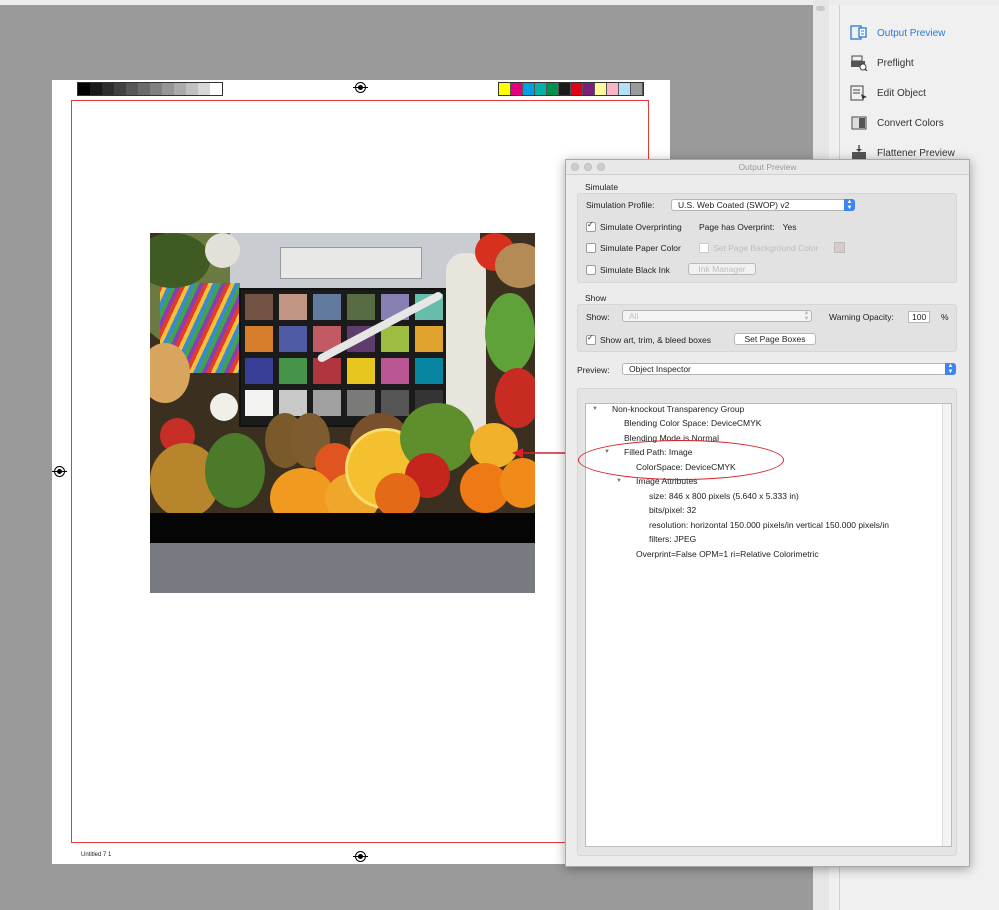 The height and width of the screenshot is (910, 999). I want to click on tool-output-preview: Output Preview, so click(897, 33).